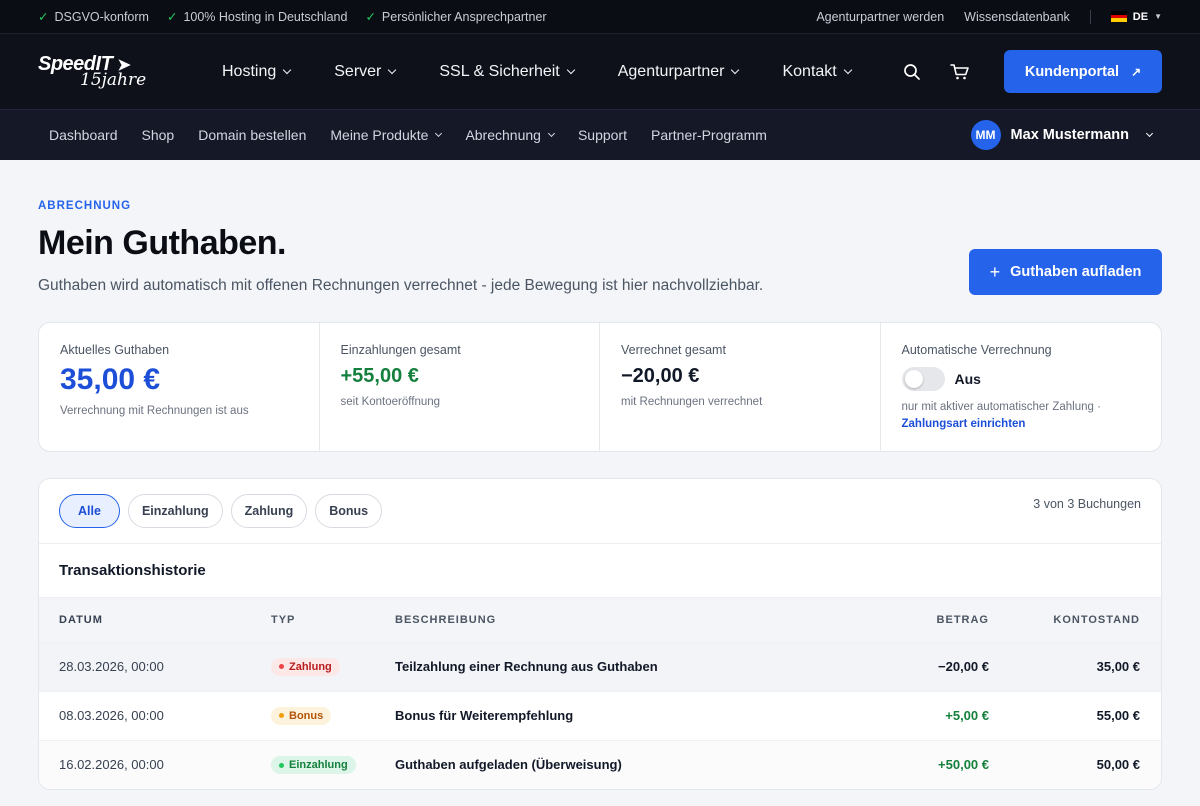 This screenshot has width=1200, height=806. What do you see at coordinates (269, 511) in the screenshot?
I see `filter-chip-payment: Zahlung` at bounding box center [269, 511].